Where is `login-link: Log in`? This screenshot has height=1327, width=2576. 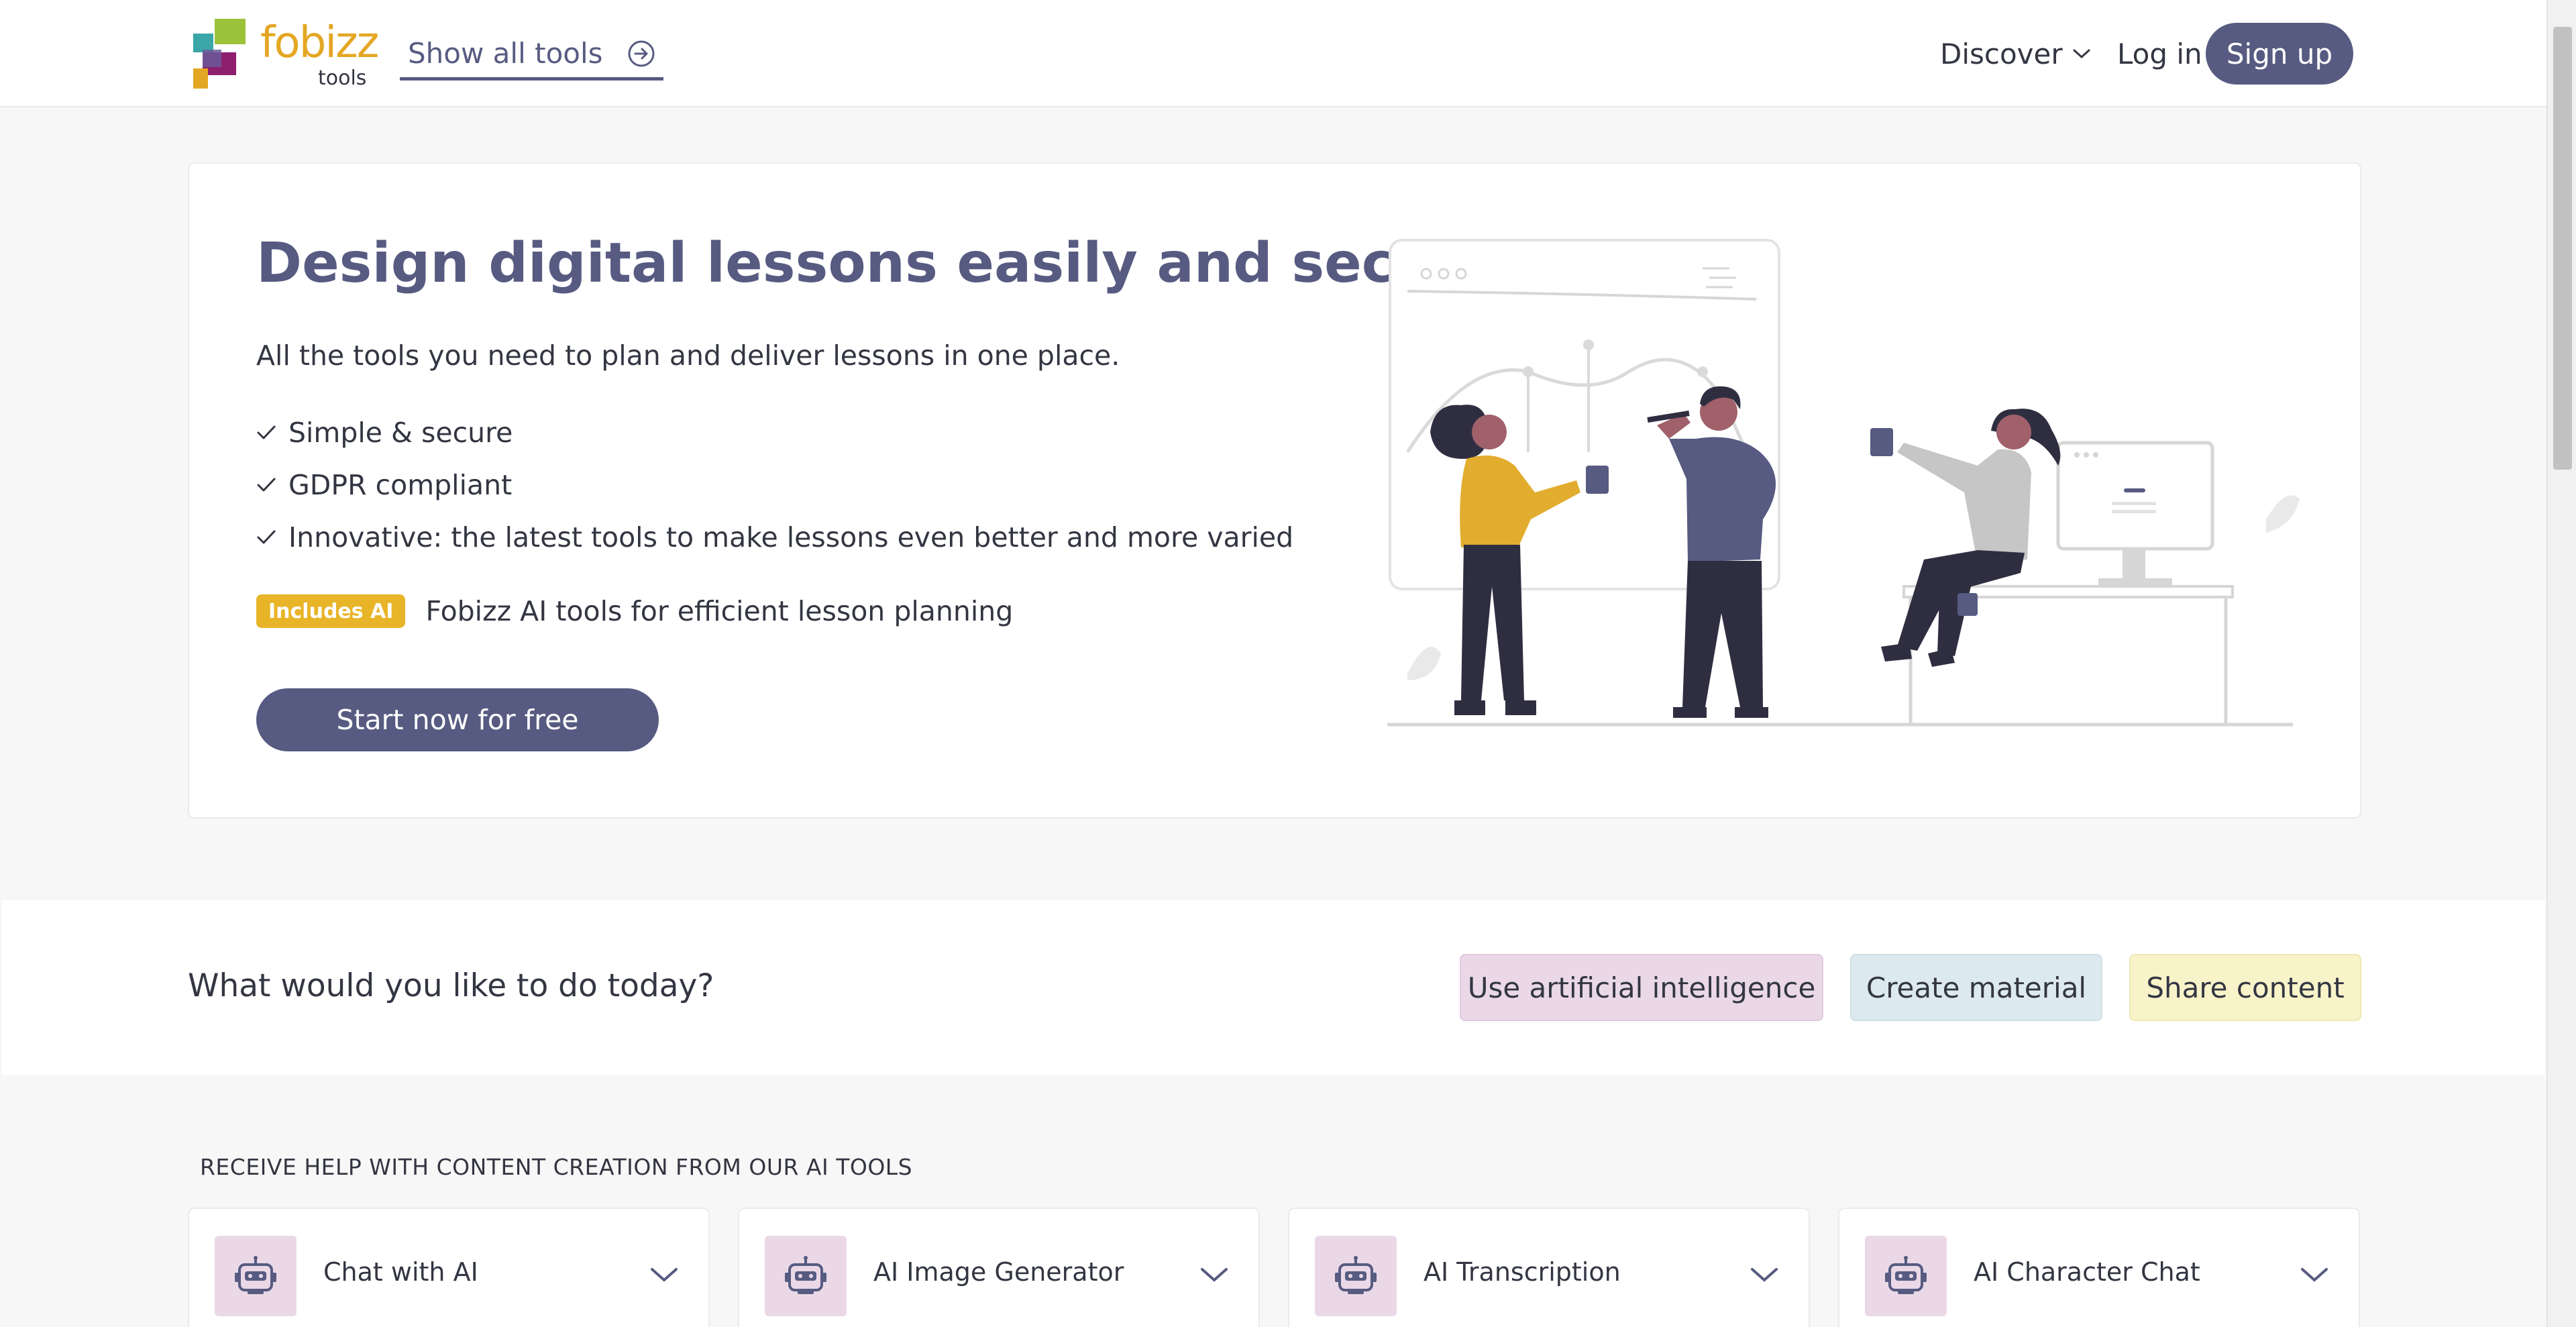
login-link: Log in is located at coordinates (2159, 54).